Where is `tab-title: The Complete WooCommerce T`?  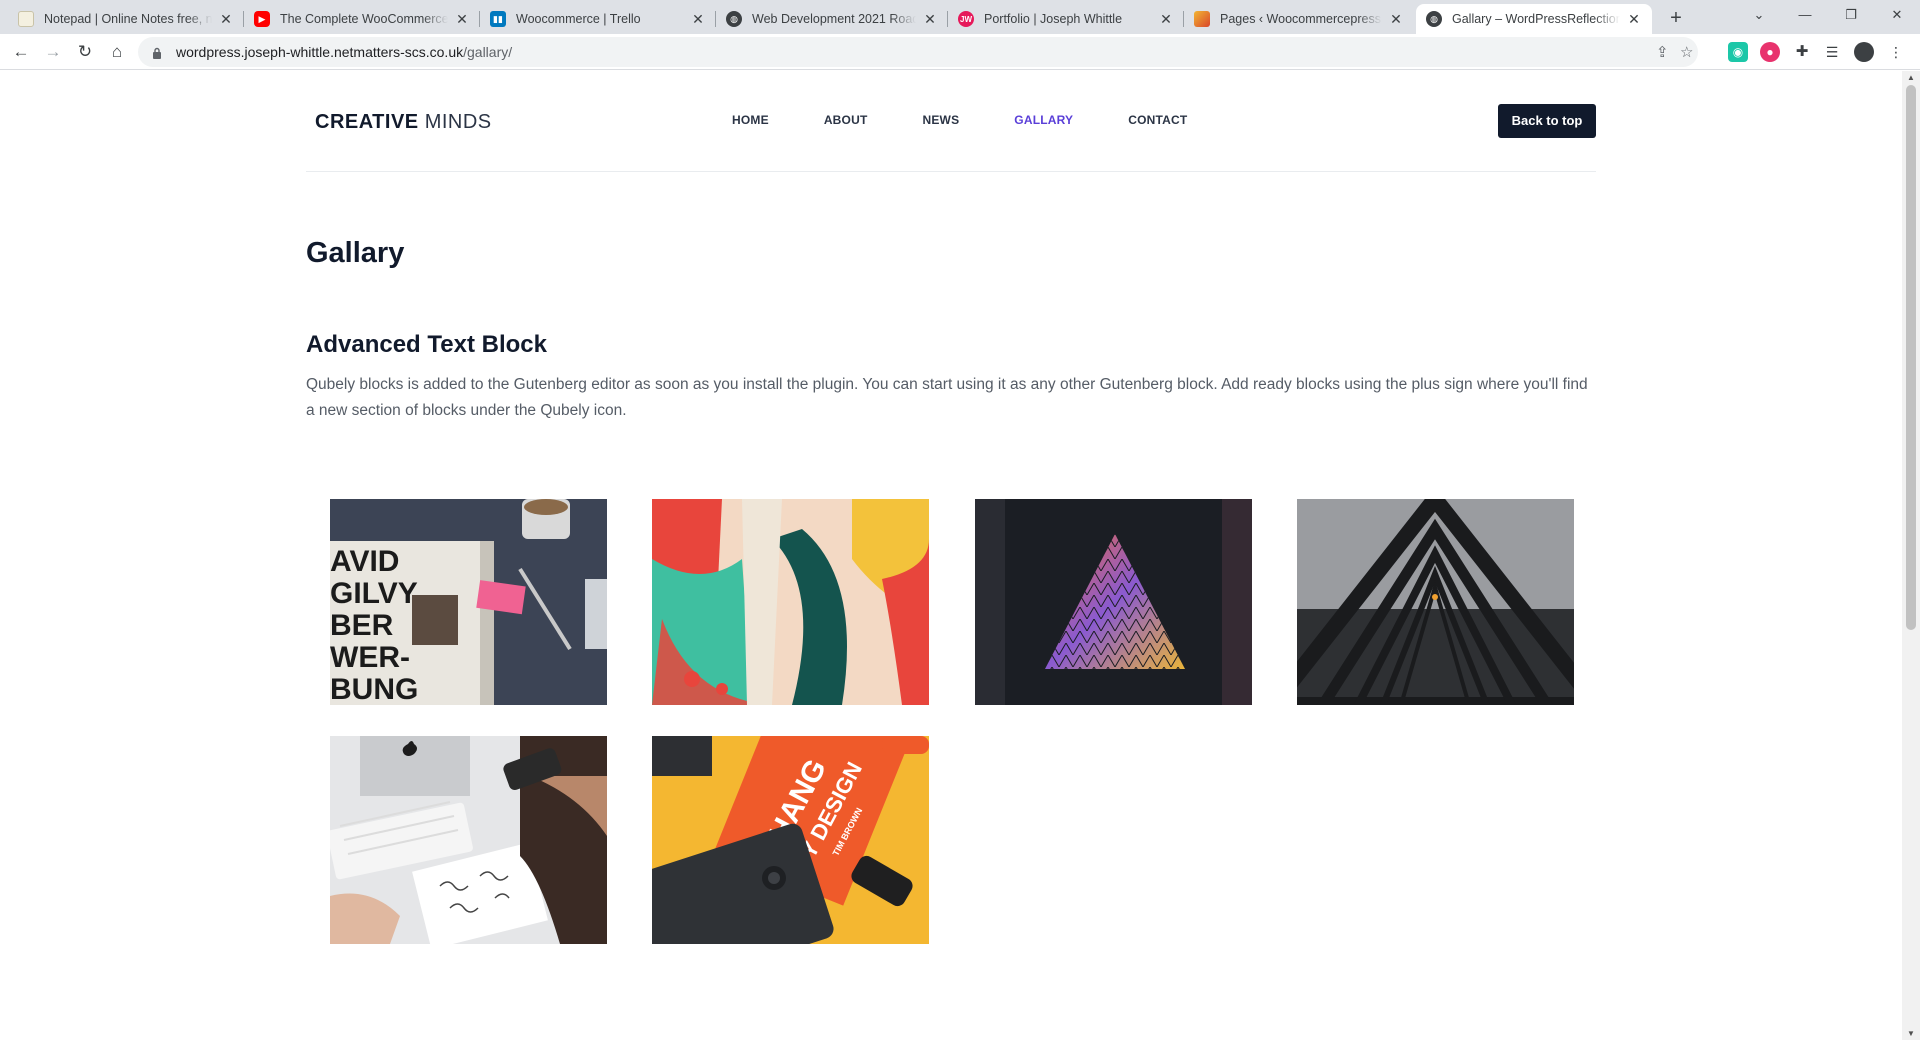
tab-title: The Complete WooCommerce T is located at coordinates (364, 19).